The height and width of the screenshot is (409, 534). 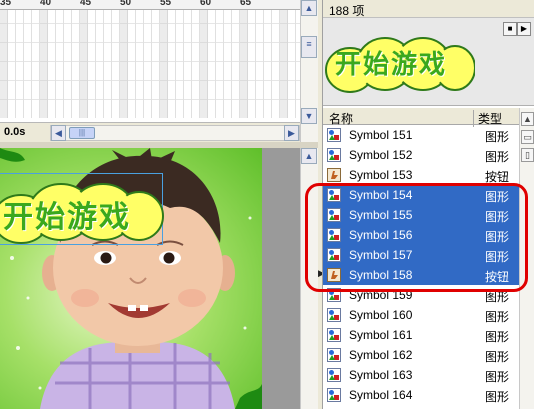 I want to click on library-item-row: Symbol 153 按钮, so click(x=421, y=175).